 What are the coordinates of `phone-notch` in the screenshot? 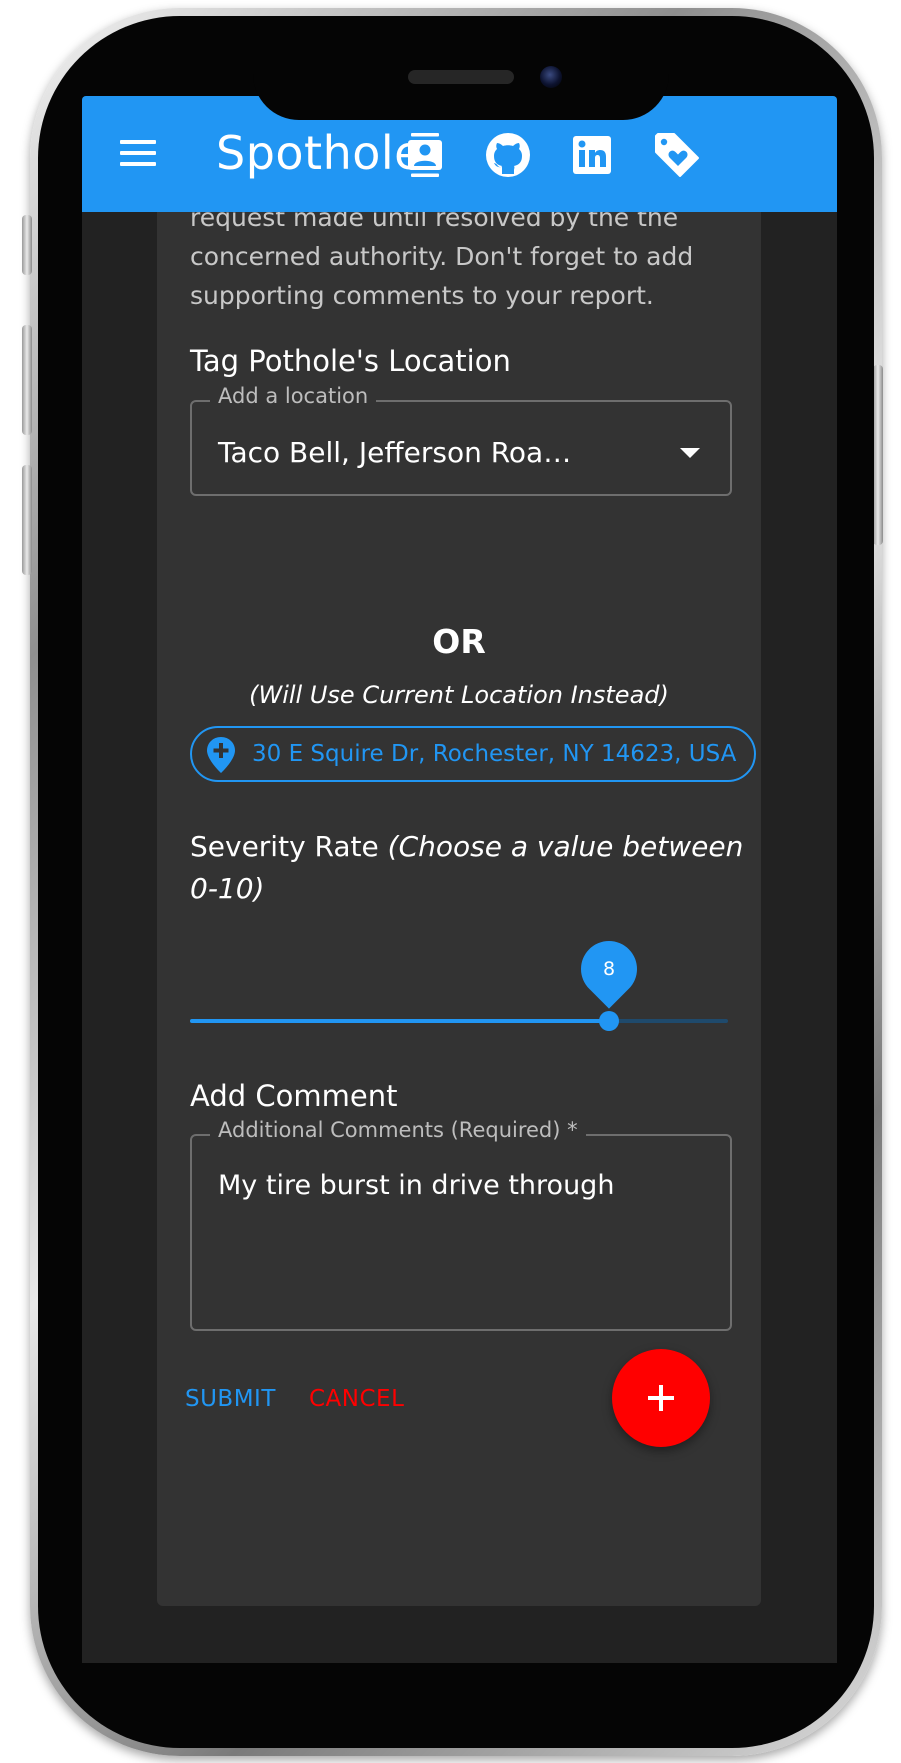 It's located at (461, 80).